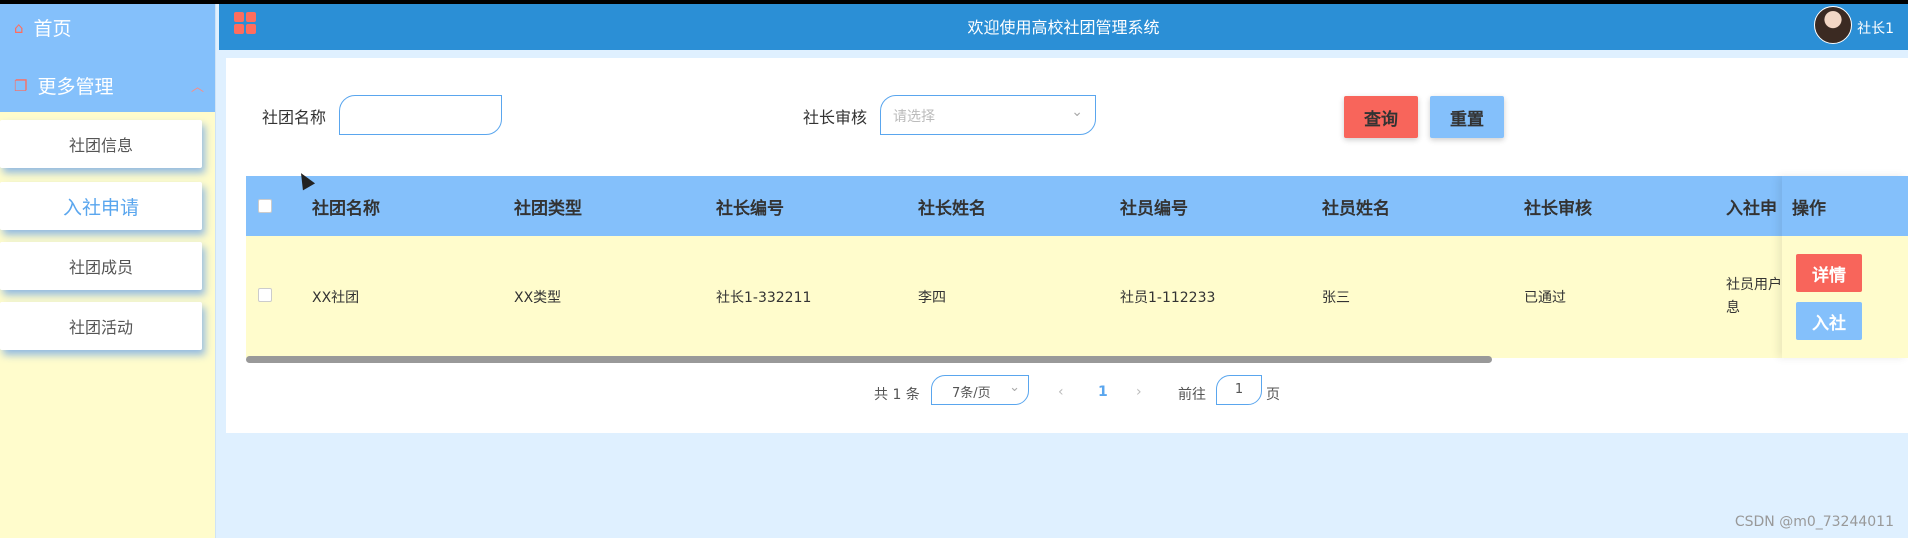  Describe the element at coordinates (1875, 28) in the screenshot. I see `user-name: 社长1` at that location.